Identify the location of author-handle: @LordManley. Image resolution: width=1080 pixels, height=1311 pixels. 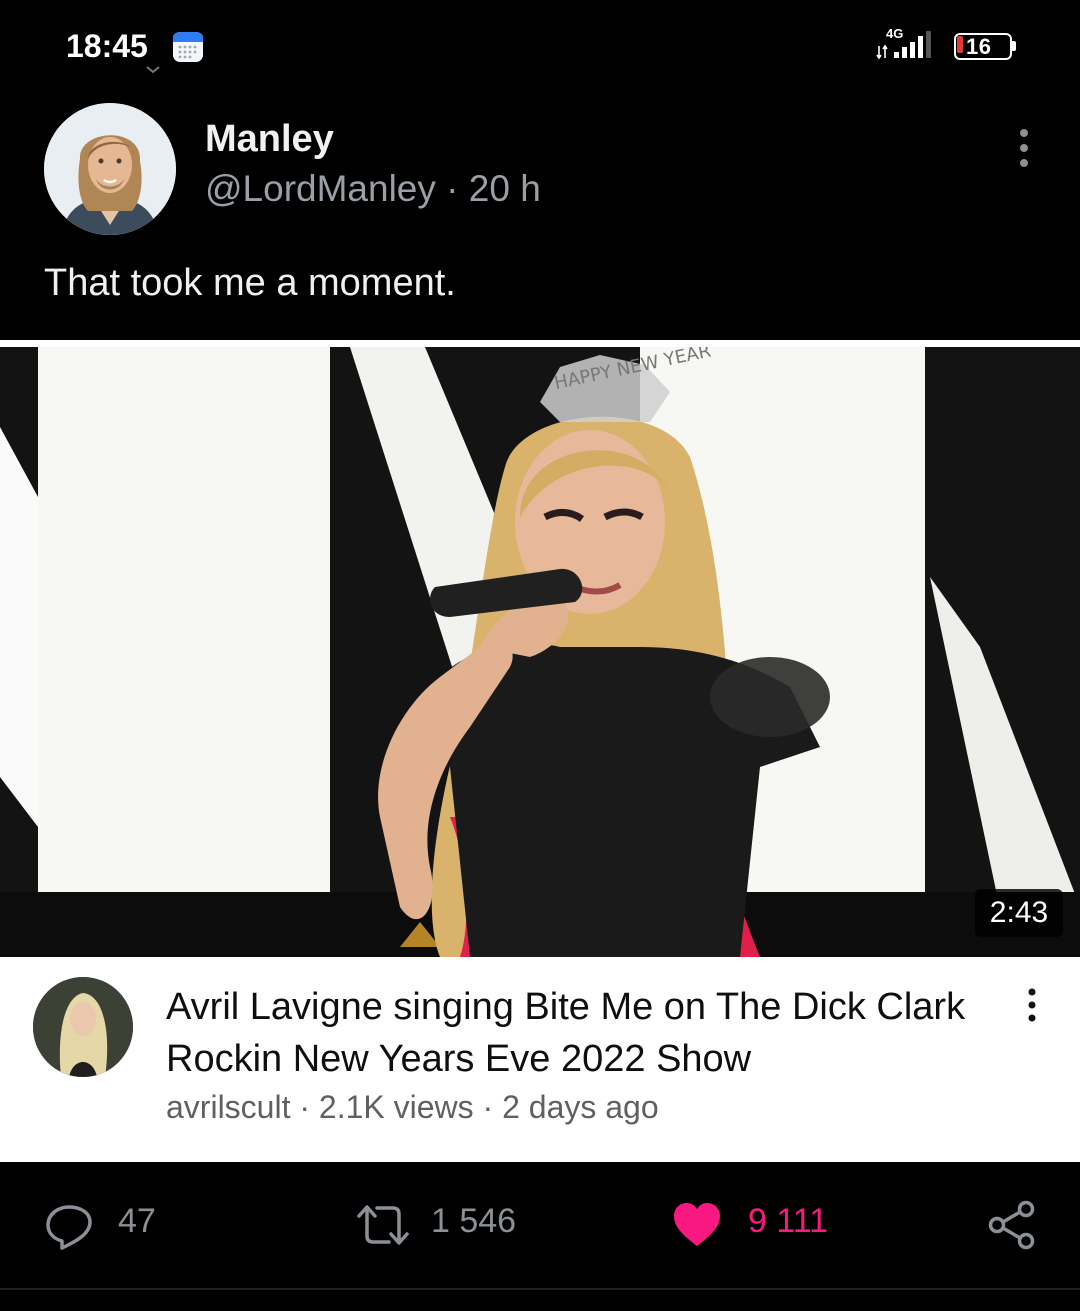
(320, 188).